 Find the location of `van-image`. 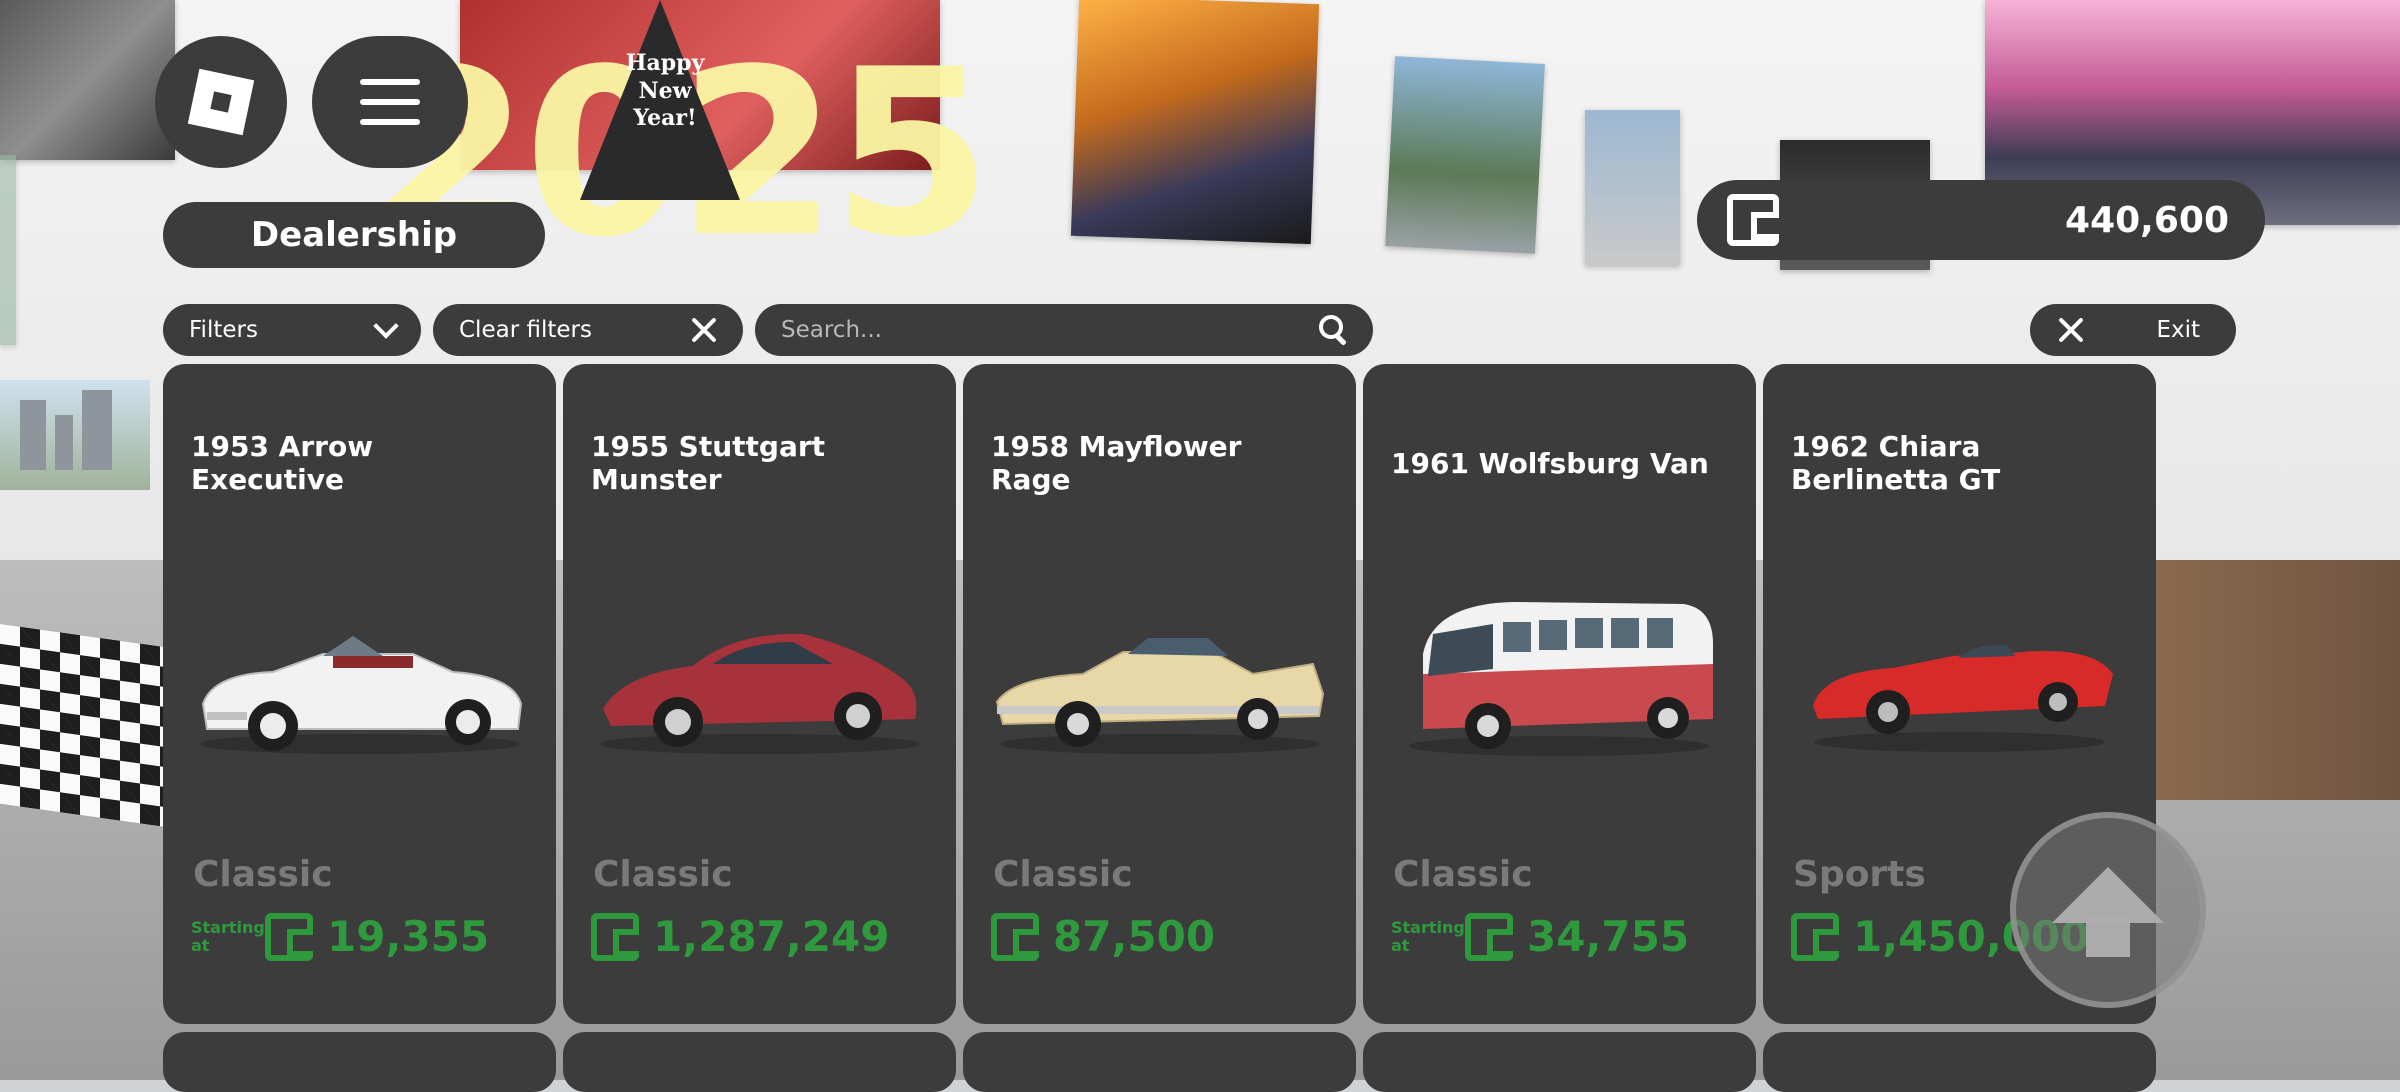

van-image is located at coordinates (1561, 679).